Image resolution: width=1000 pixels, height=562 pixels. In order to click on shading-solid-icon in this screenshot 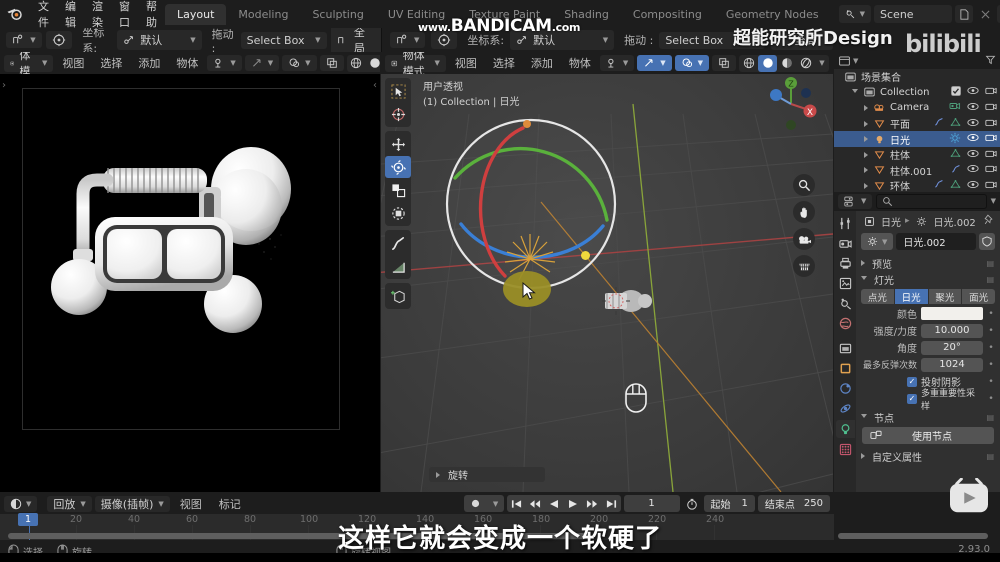, I will do `click(767, 63)`.